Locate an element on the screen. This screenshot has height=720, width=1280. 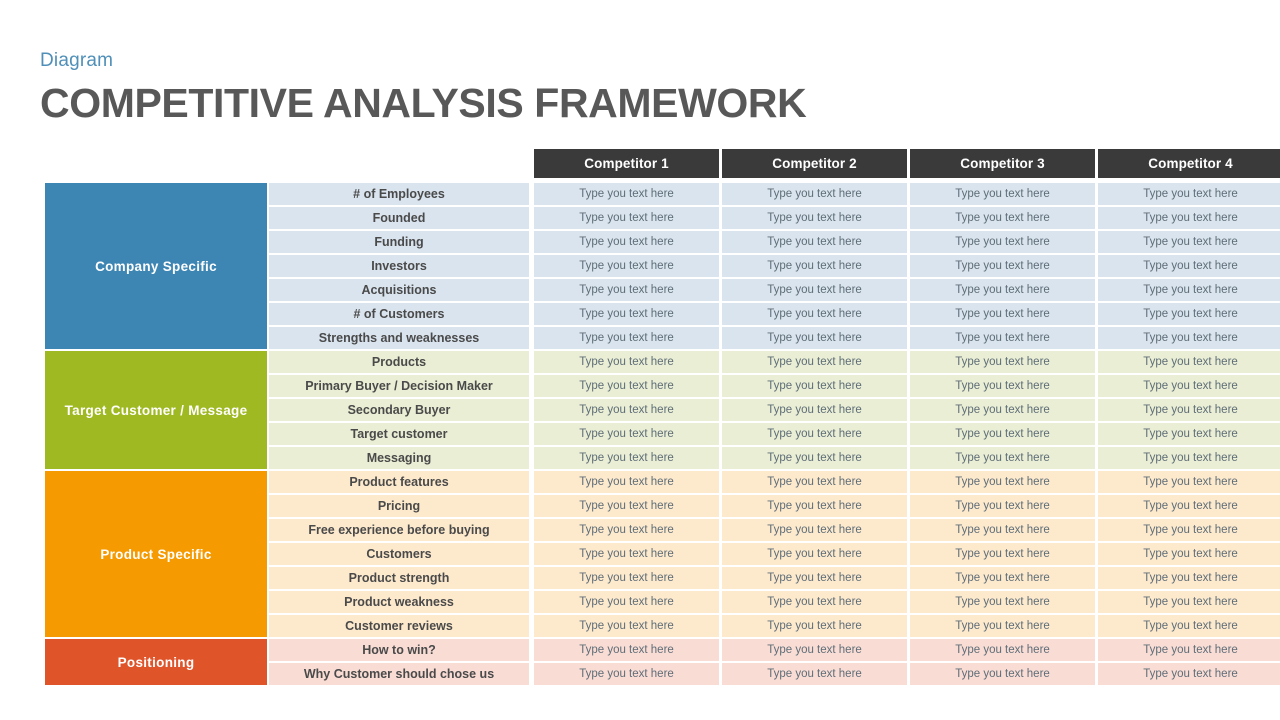
attribute-label: Messaging is located at coordinates (399, 458).